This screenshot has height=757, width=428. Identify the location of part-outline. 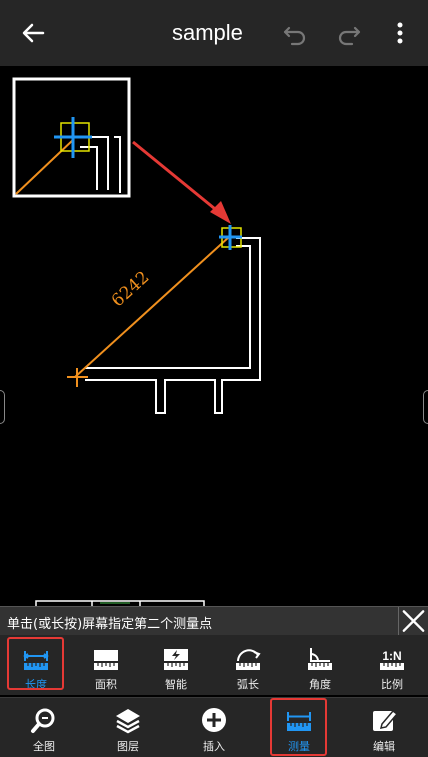
(173, 325).